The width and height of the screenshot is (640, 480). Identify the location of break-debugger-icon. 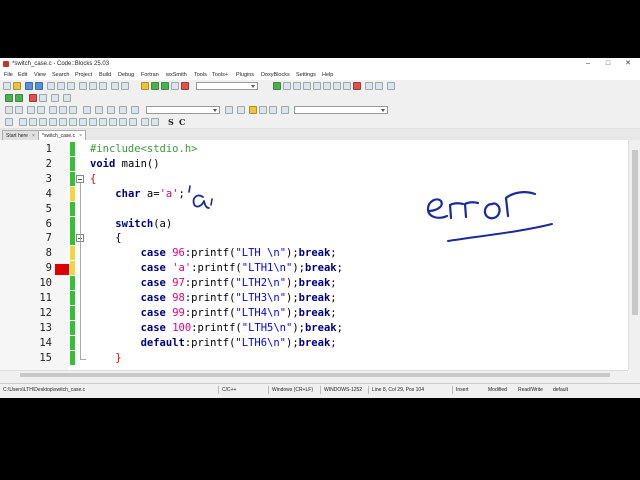
(347, 86).